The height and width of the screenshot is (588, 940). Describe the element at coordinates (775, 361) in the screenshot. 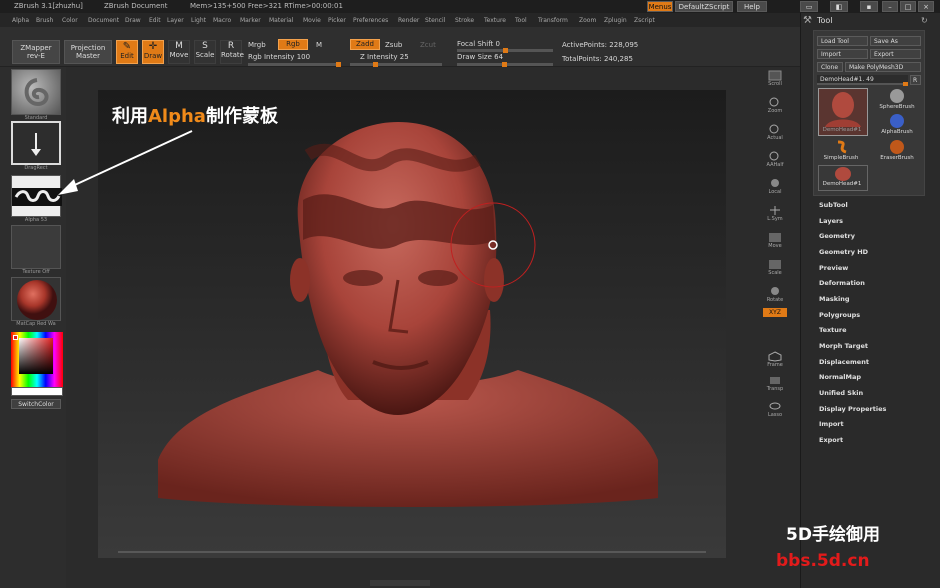

I see `frame-button: Frame` at that location.